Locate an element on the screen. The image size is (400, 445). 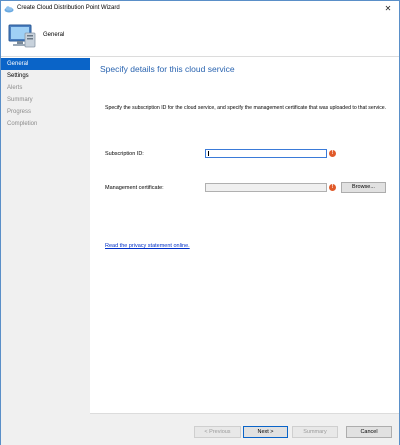
window-title: Create Cloud Distribution Point Wizard is located at coordinates (68, 8).